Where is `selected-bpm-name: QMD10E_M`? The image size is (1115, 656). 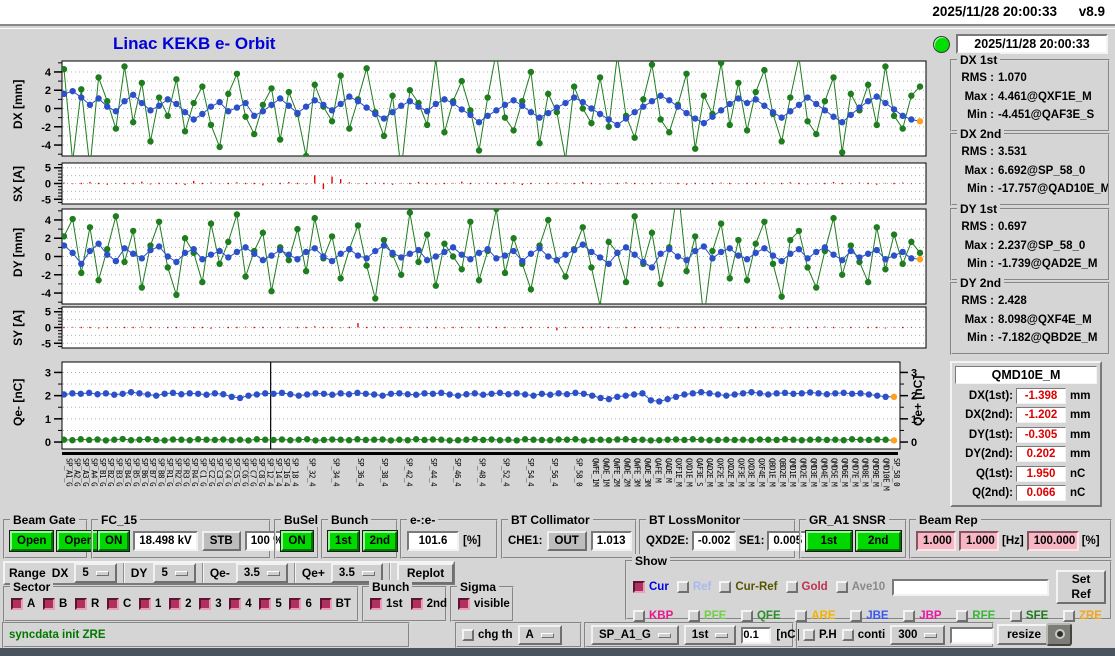 selected-bpm-name: QMD10E_M is located at coordinates (1026, 375).